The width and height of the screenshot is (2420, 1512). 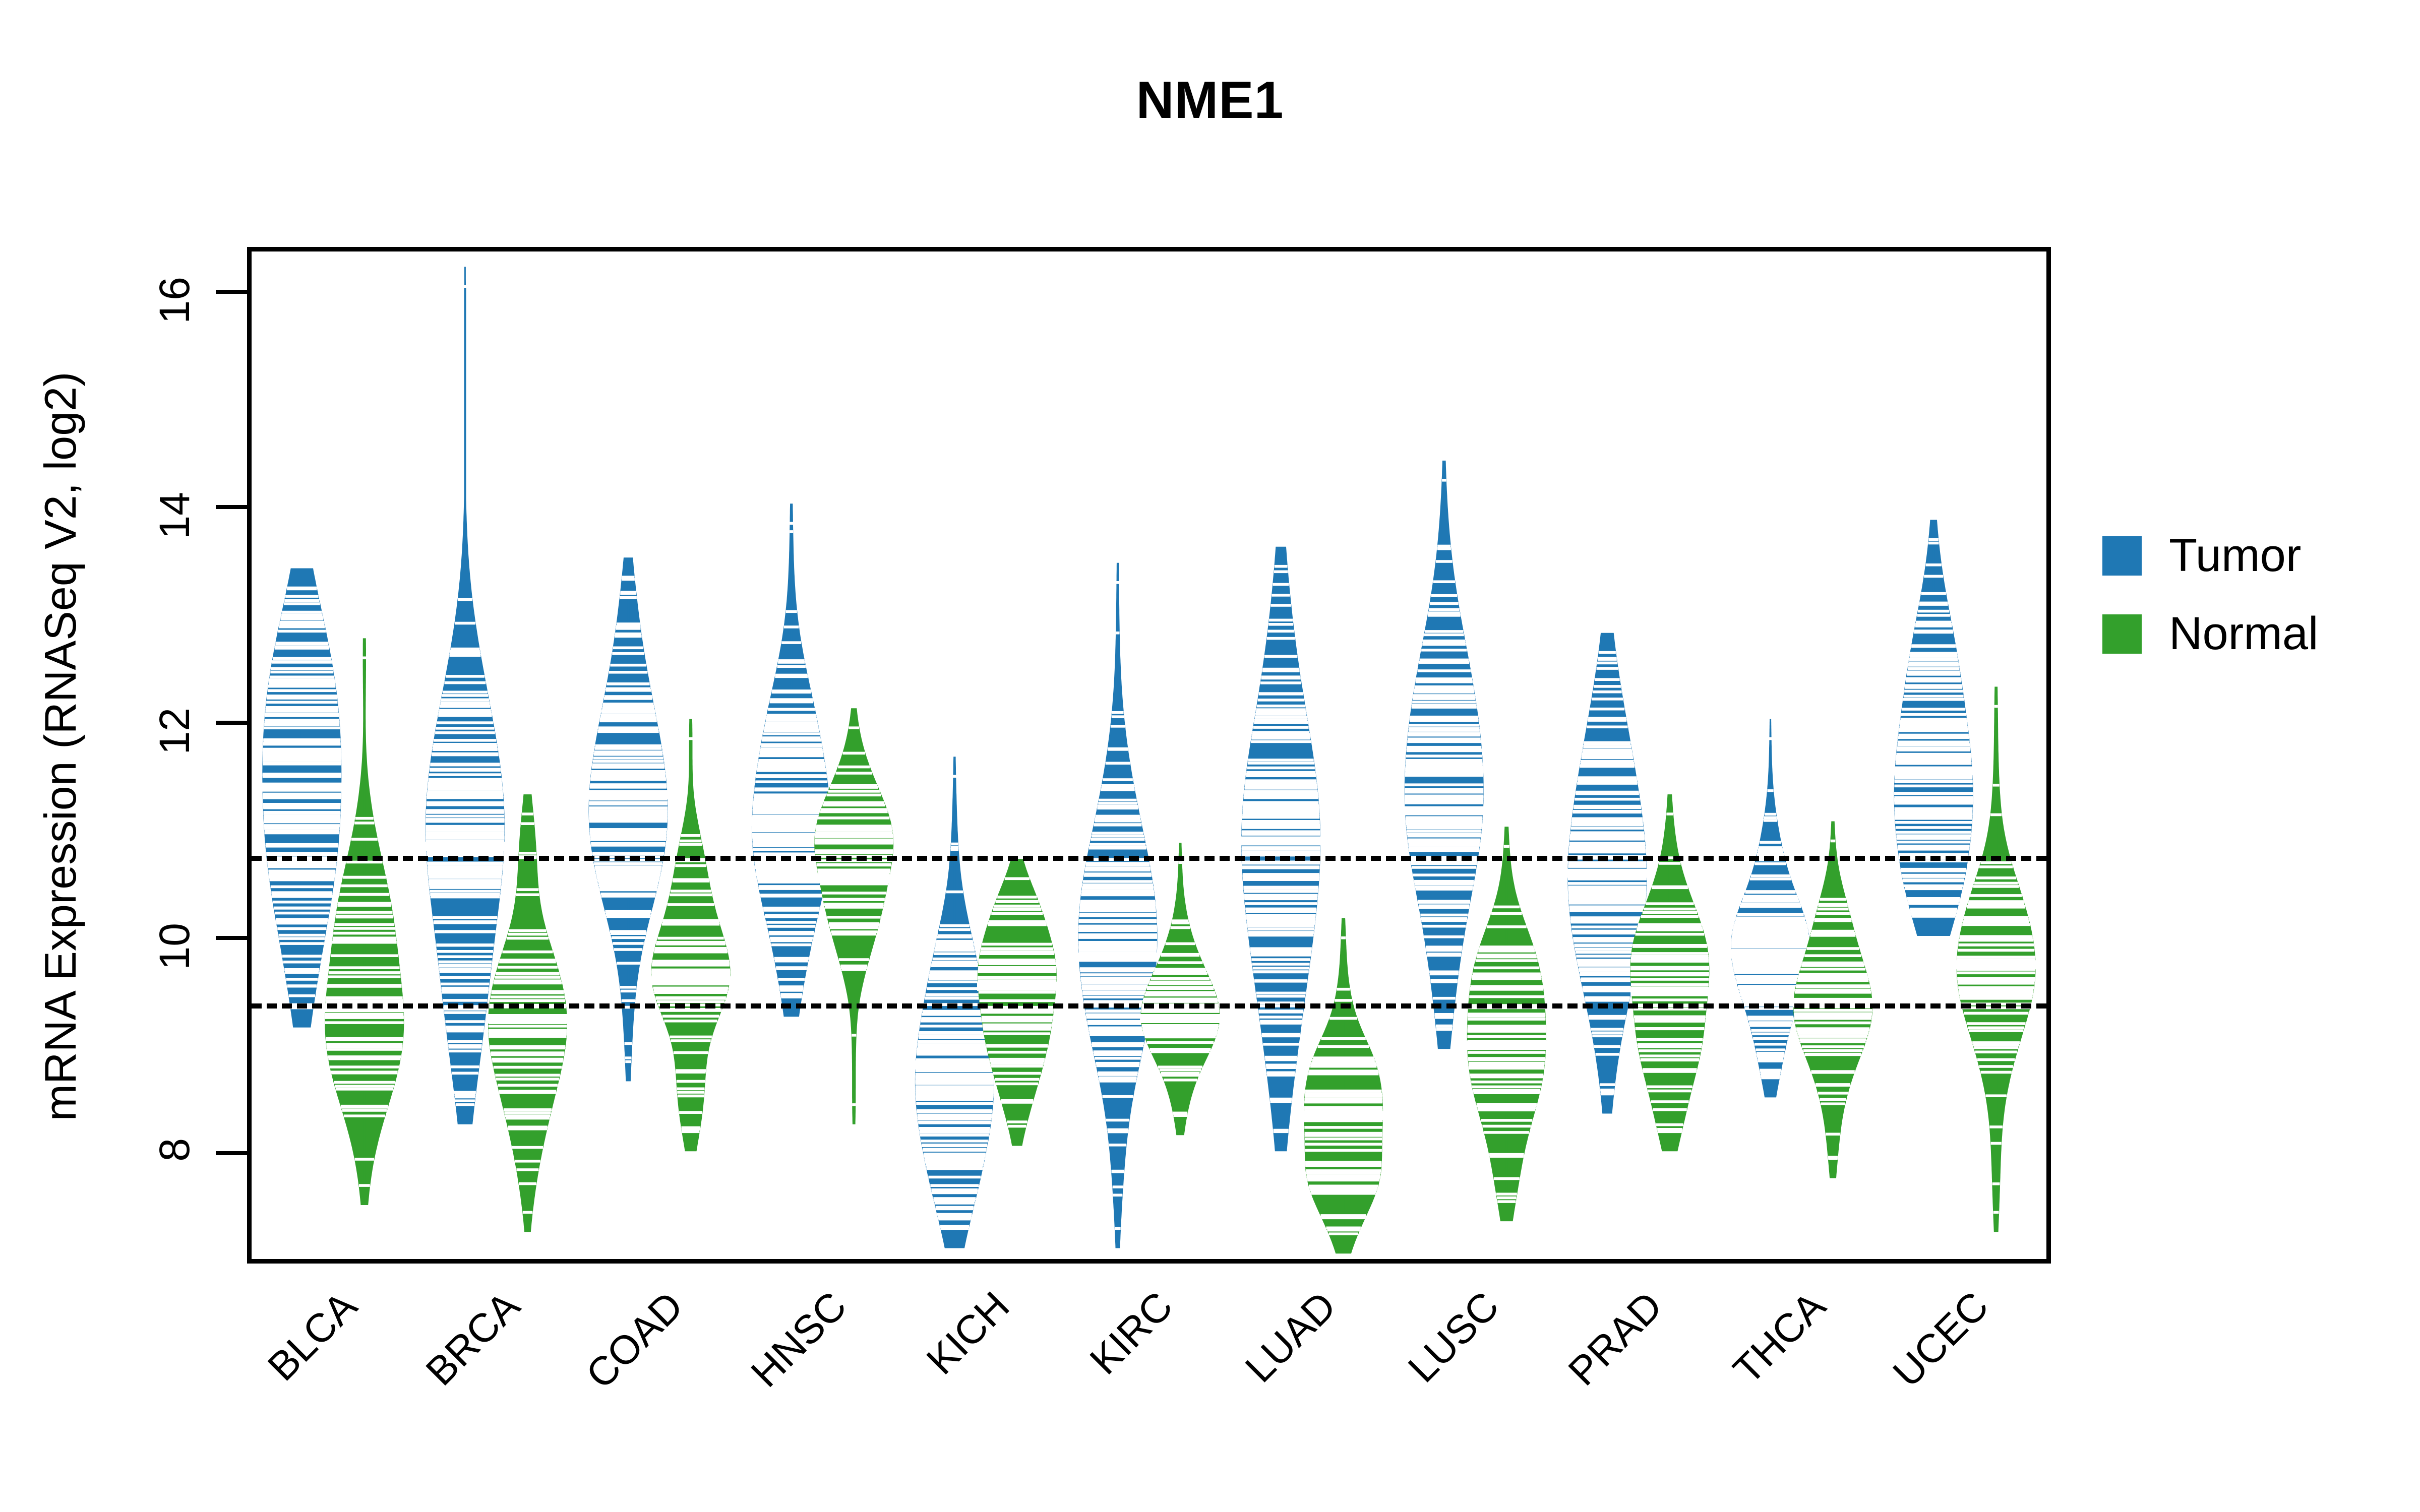 I want to click on legend-item: Normal, so click(x=2210, y=634).